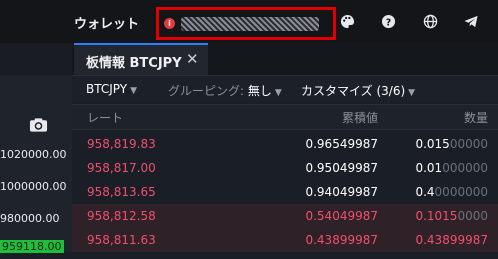 This screenshot has width=498, height=259. Describe the element at coordinates (121, 192) in the screenshot. I see `row-price: 958,813.65` at that location.